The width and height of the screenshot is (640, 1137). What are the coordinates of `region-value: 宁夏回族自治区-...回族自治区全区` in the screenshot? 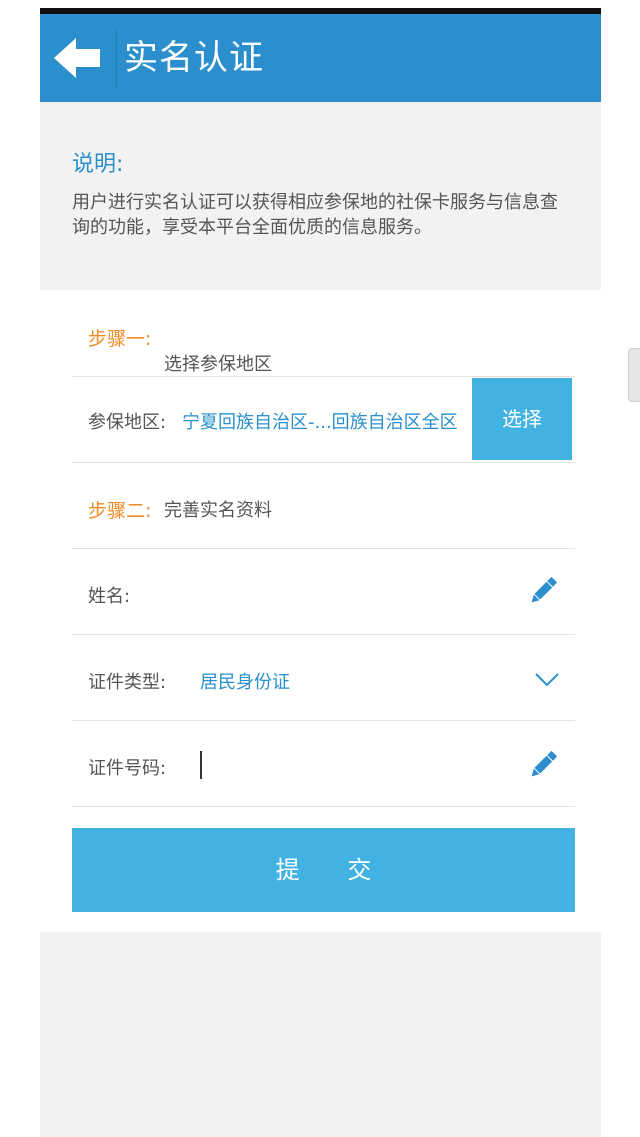 It's located at (326, 421).